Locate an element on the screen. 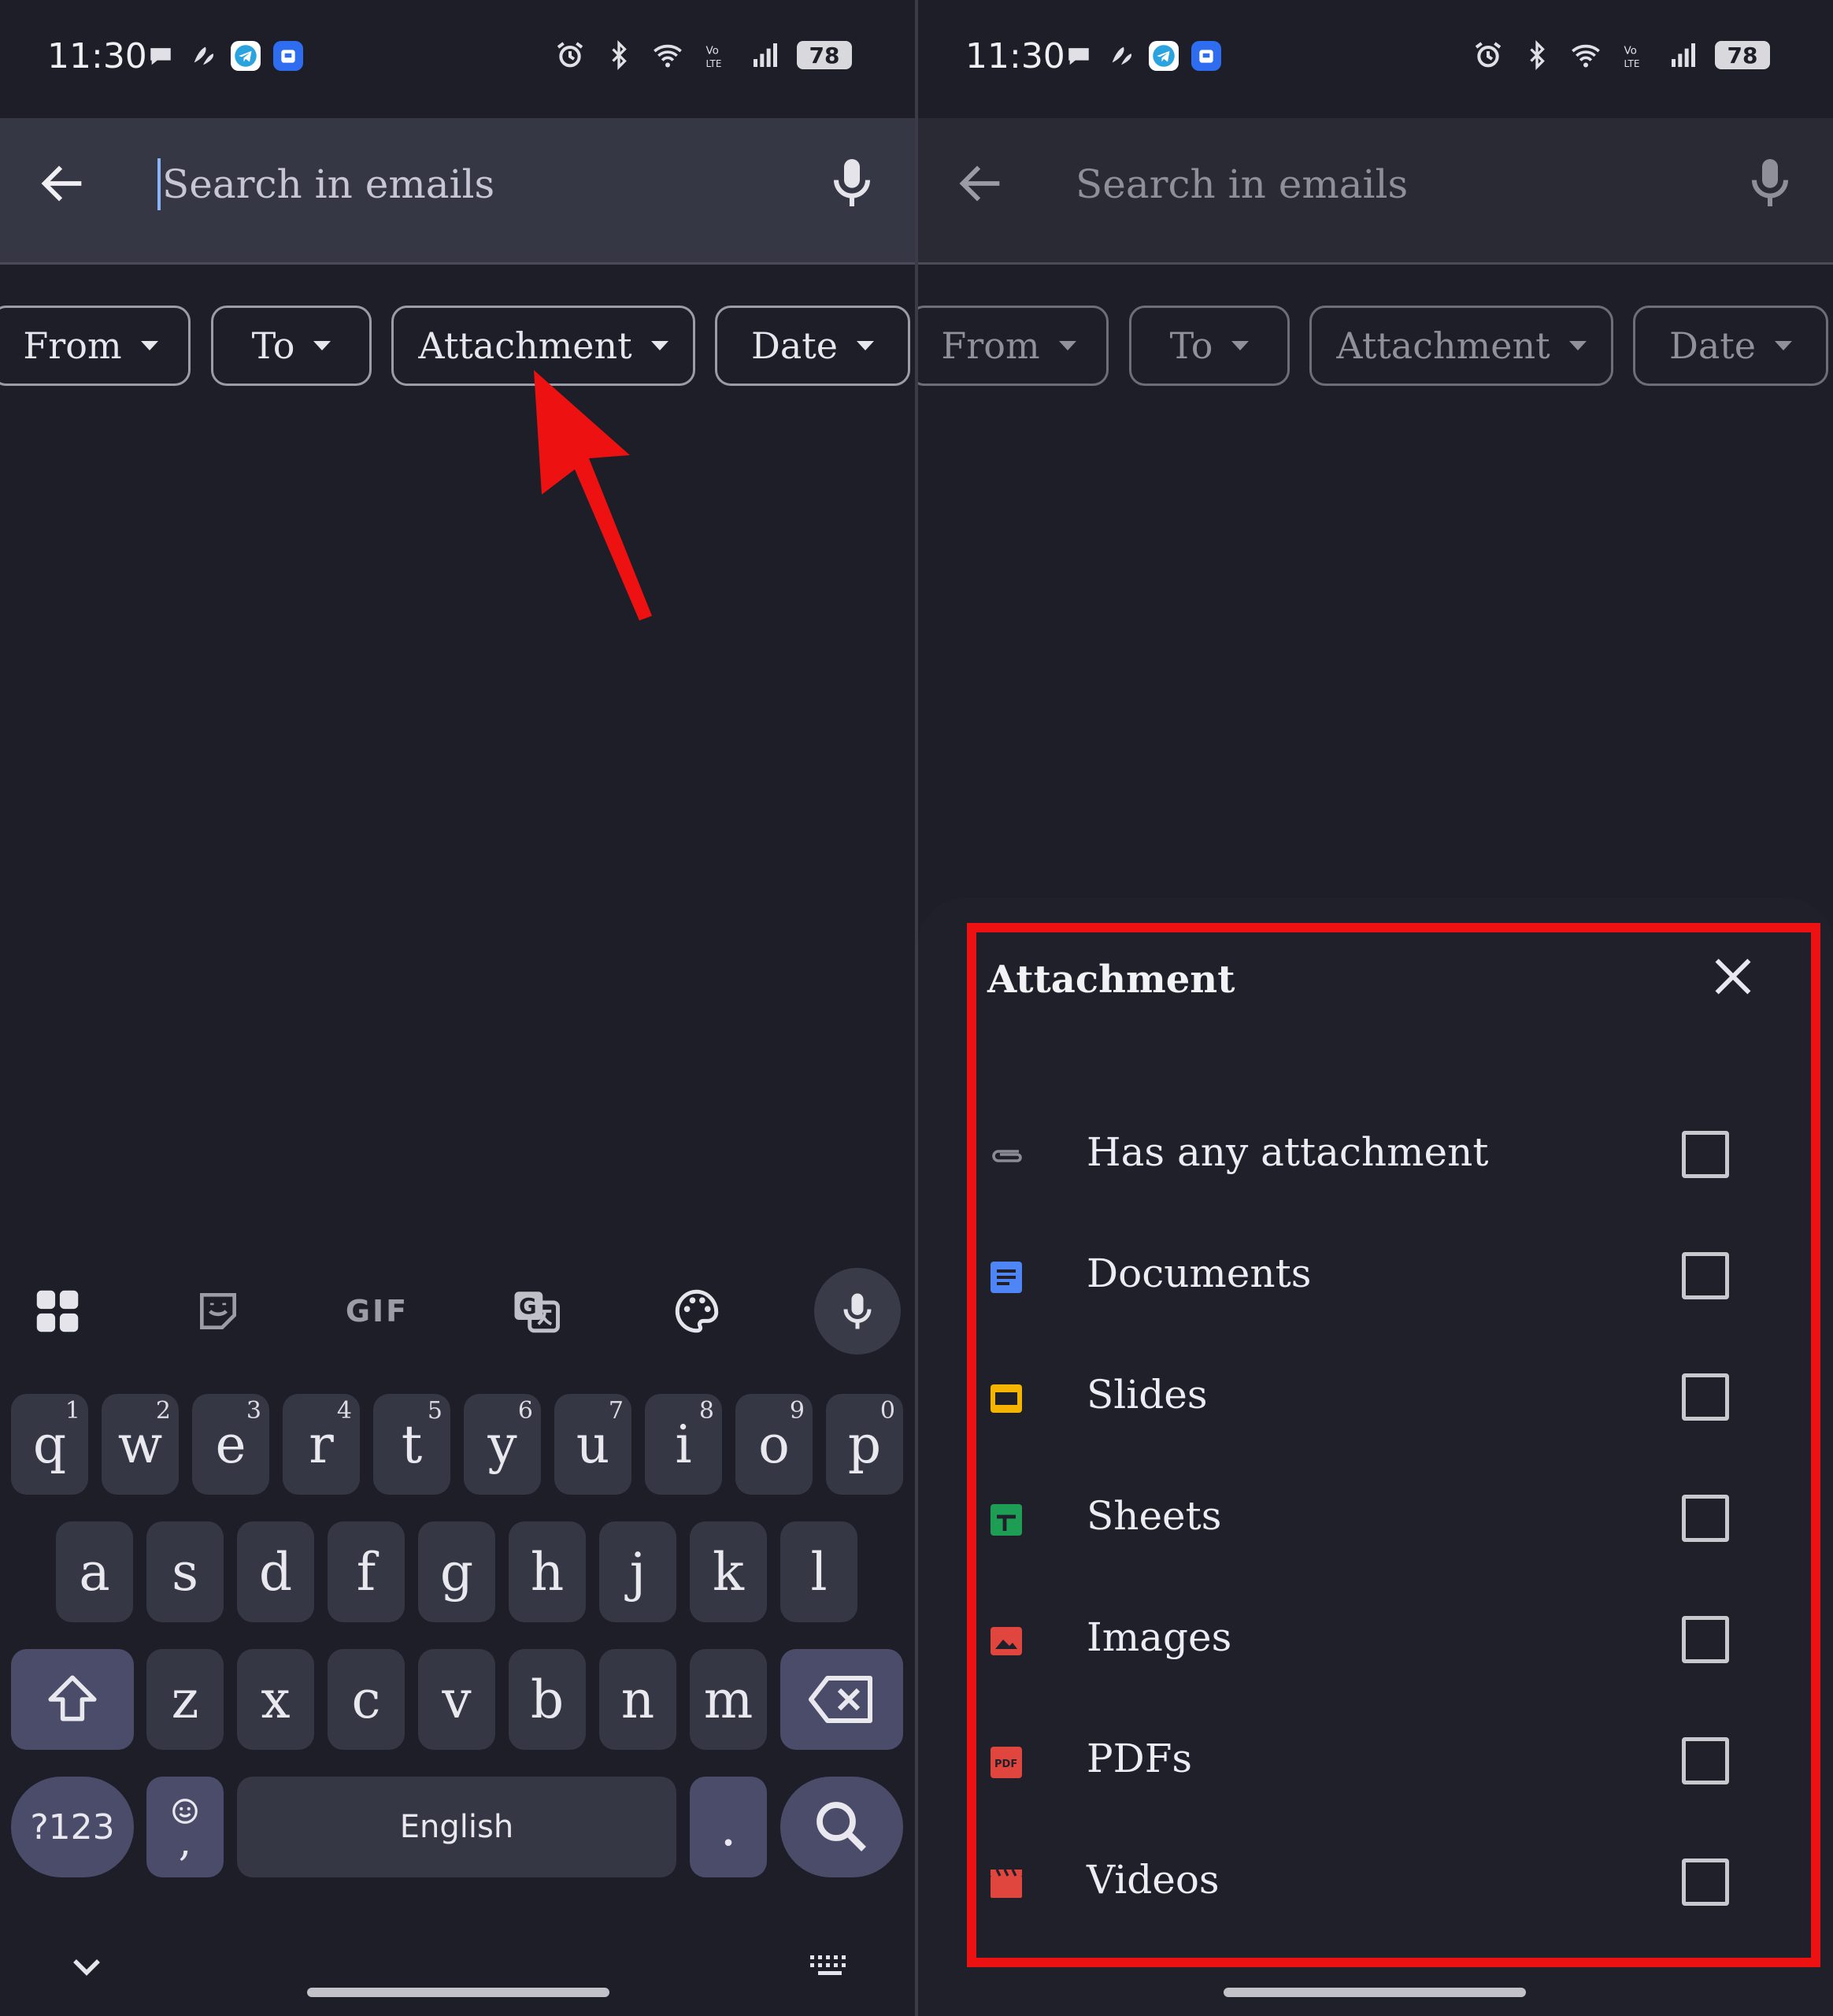 This screenshot has height=2016, width=1833. key-j: j is located at coordinates (637, 1571).